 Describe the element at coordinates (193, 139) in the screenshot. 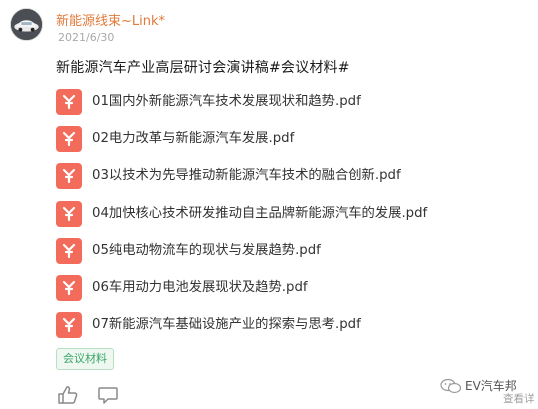

I see `attachment-name: 02电力改革与新能源汽车发展.pdf` at that location.